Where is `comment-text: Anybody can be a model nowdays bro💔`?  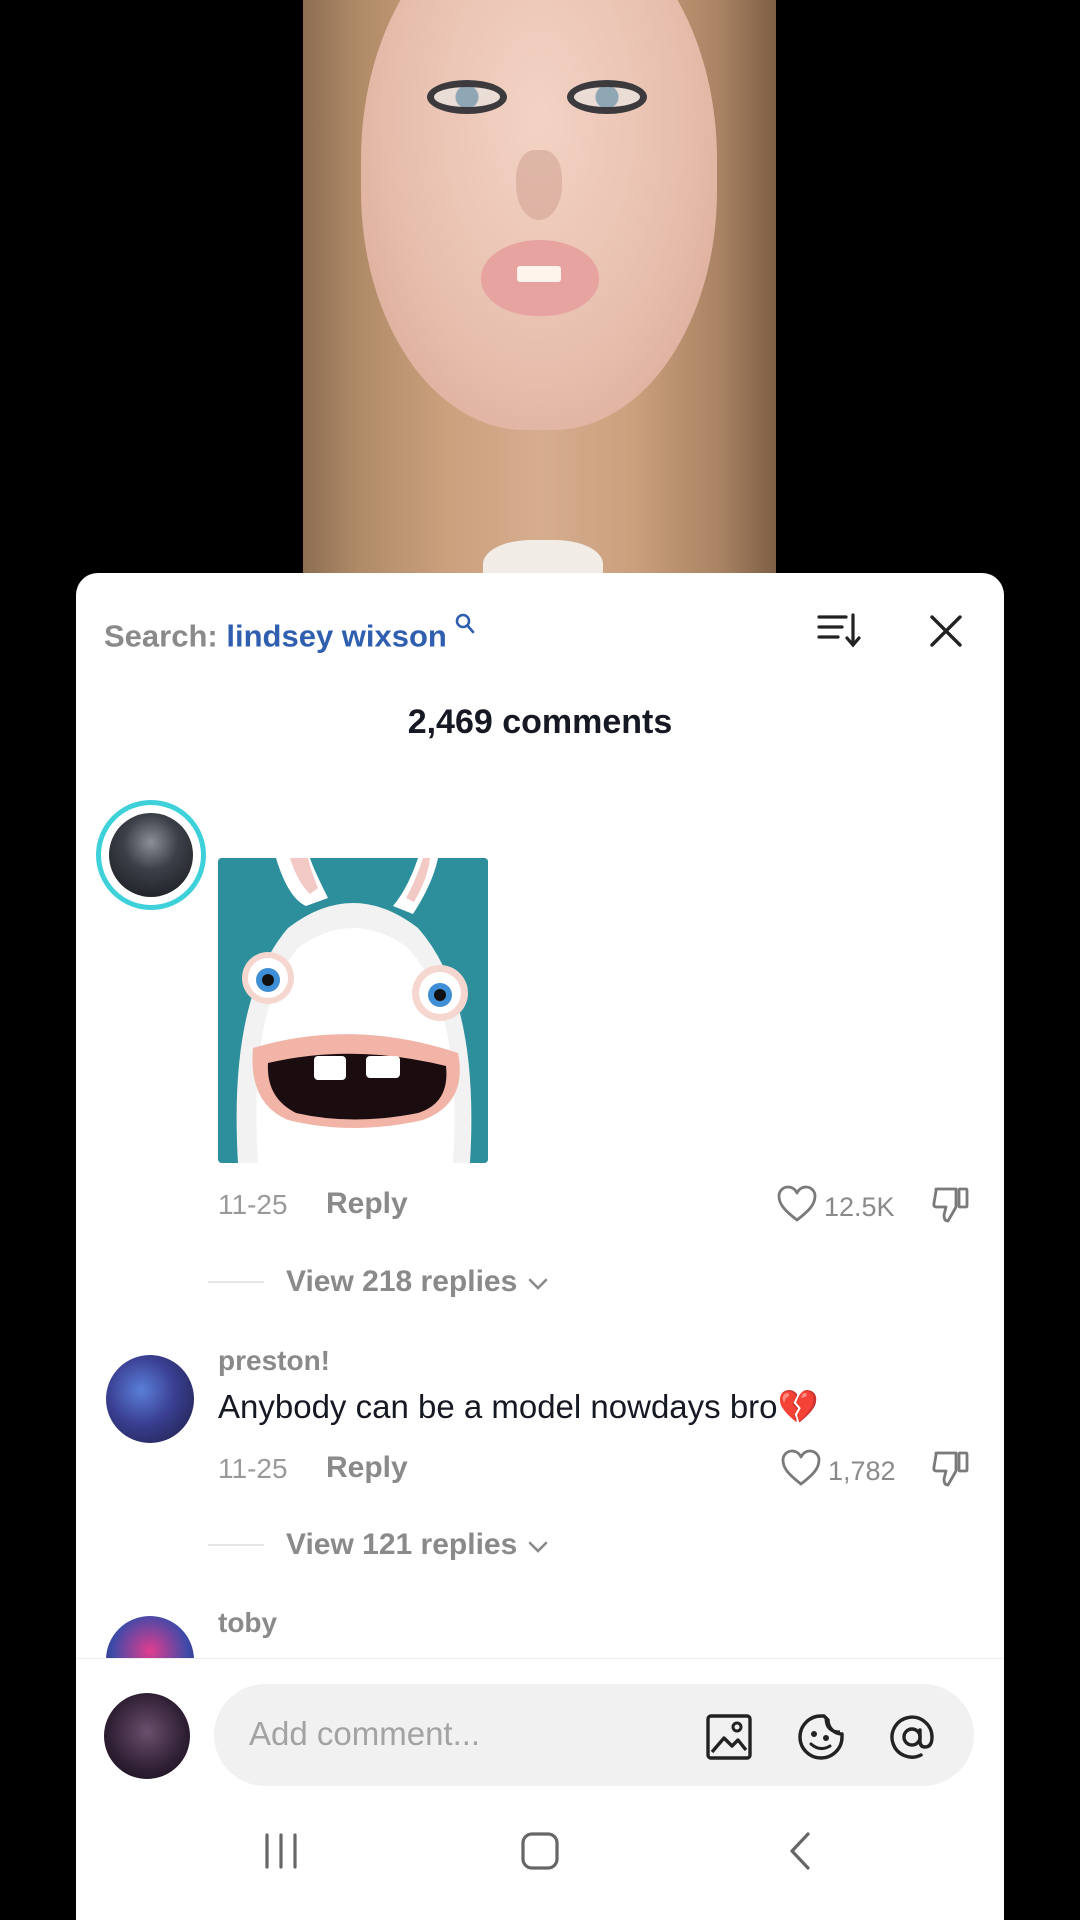
comment-text: Anybody can be a model nowdays bro💔 is located at coordinates (518, 1406).